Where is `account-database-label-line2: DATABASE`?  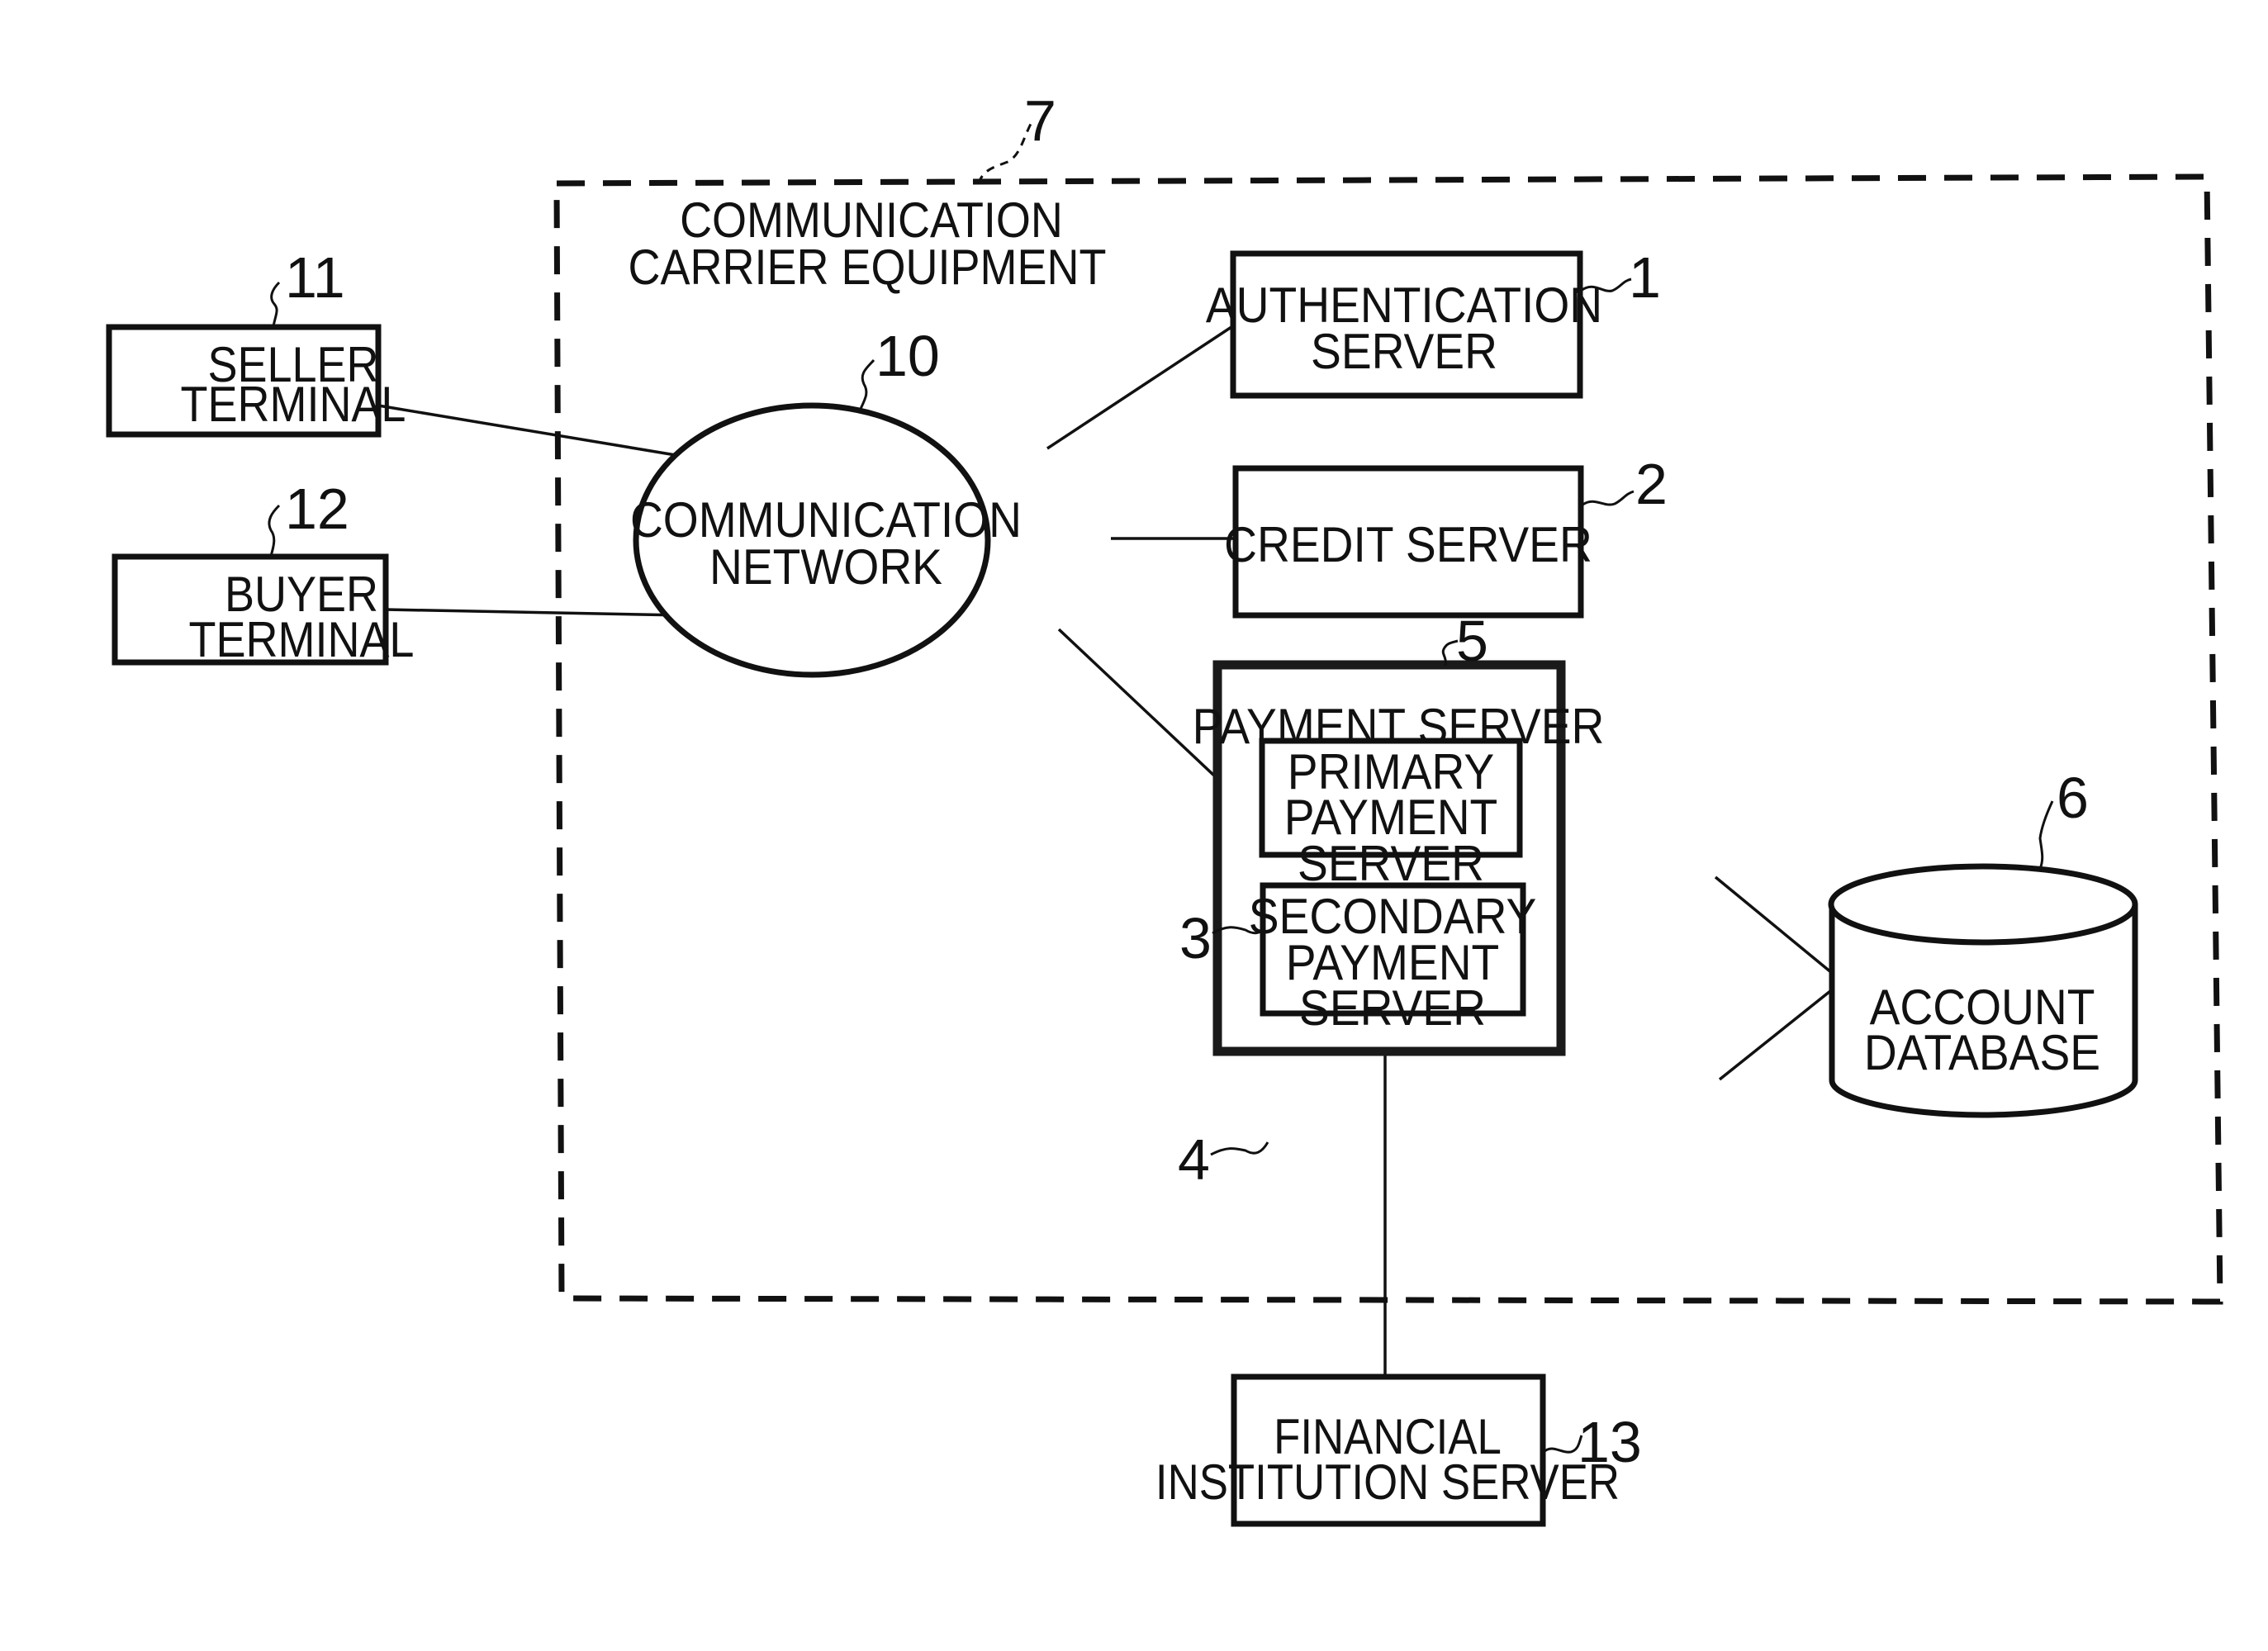 account-database-label-line2: DATABASE is located at coordinates (1982, 1053).